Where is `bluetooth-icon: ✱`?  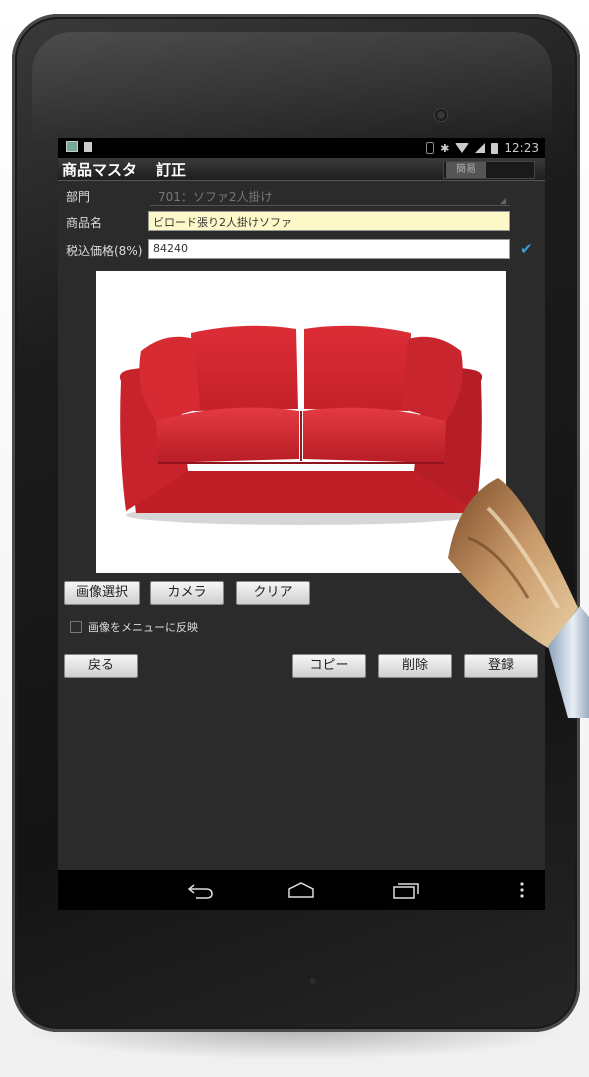 bluetooth-icon: ✱ is located at coordinates (445, 148).